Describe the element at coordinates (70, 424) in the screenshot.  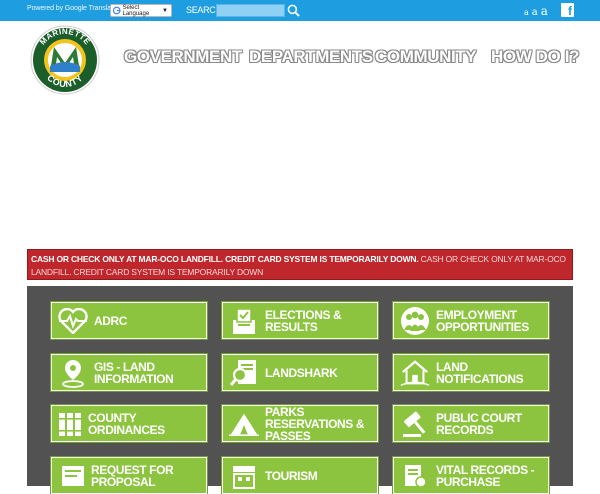
I see `books-icon` at that location.